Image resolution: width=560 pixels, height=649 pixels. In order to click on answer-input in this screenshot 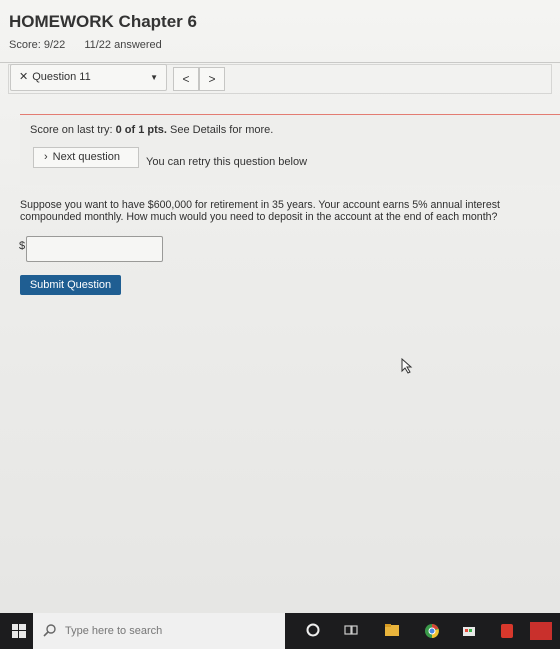, I will do `click(94, 249)`.